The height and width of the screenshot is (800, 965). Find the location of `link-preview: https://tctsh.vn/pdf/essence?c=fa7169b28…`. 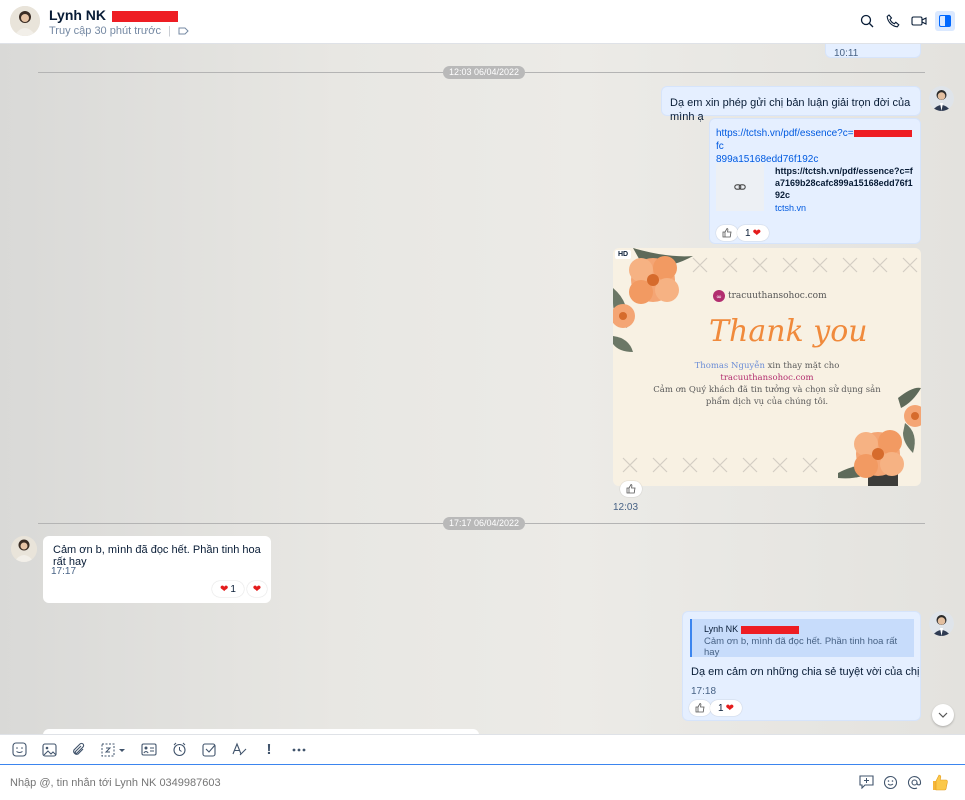

link-preview: https://tctsh.vn/pdf/essence?c=fa7169b28… is located at coordinates (816, 188).